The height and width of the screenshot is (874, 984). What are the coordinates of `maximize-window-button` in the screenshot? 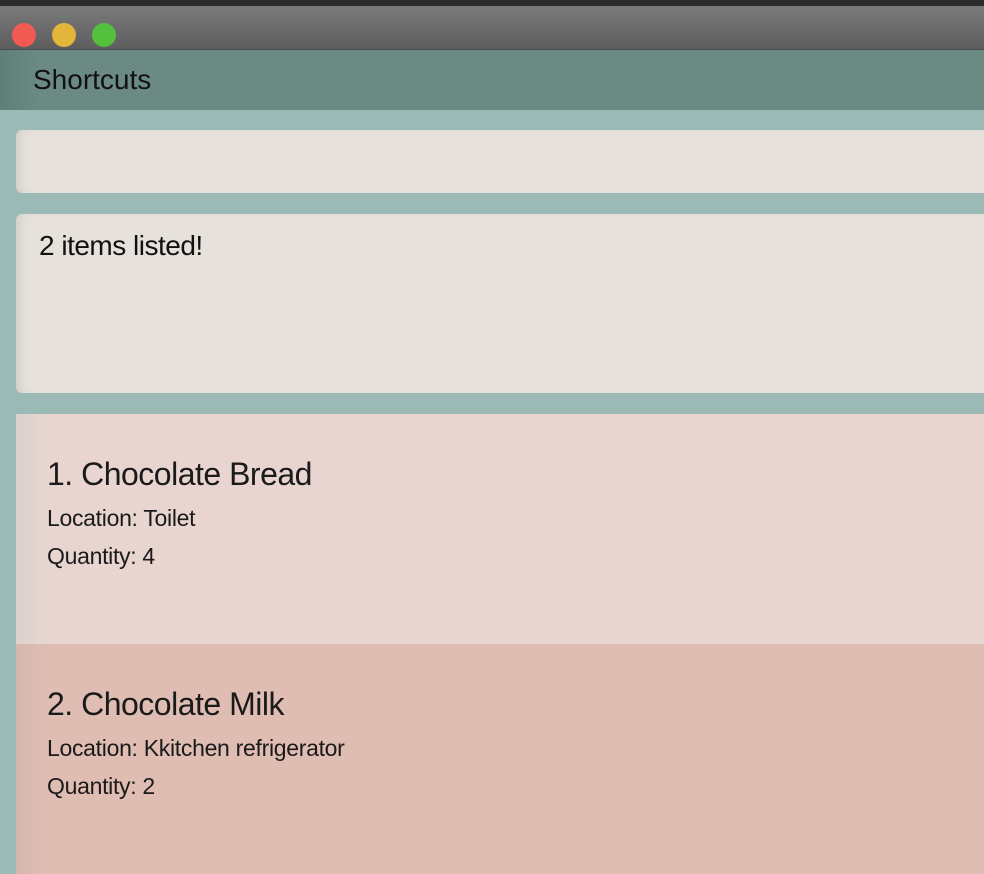 It's located at (104, 35).